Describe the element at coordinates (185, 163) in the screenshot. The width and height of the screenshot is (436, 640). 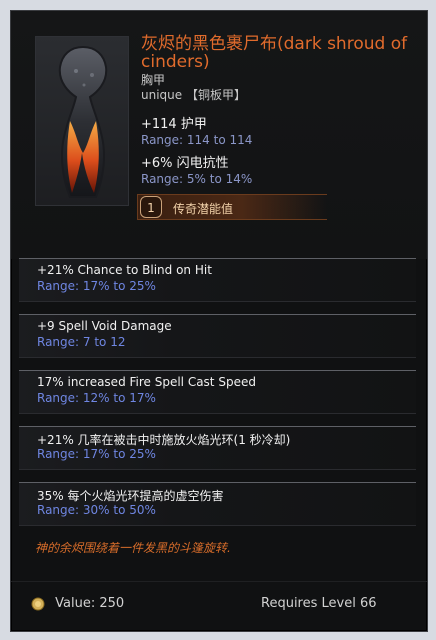
I see `base-stat-lightning-res: +6% 闪电抗性` at that location.